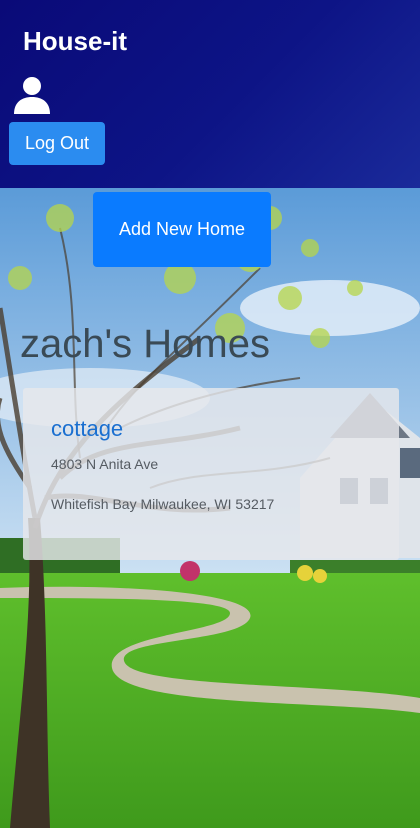 The width and height of the screenshot is (420, 828). I want to click on home-street-address: 4803 N Anita Ave, so click(105, 464).